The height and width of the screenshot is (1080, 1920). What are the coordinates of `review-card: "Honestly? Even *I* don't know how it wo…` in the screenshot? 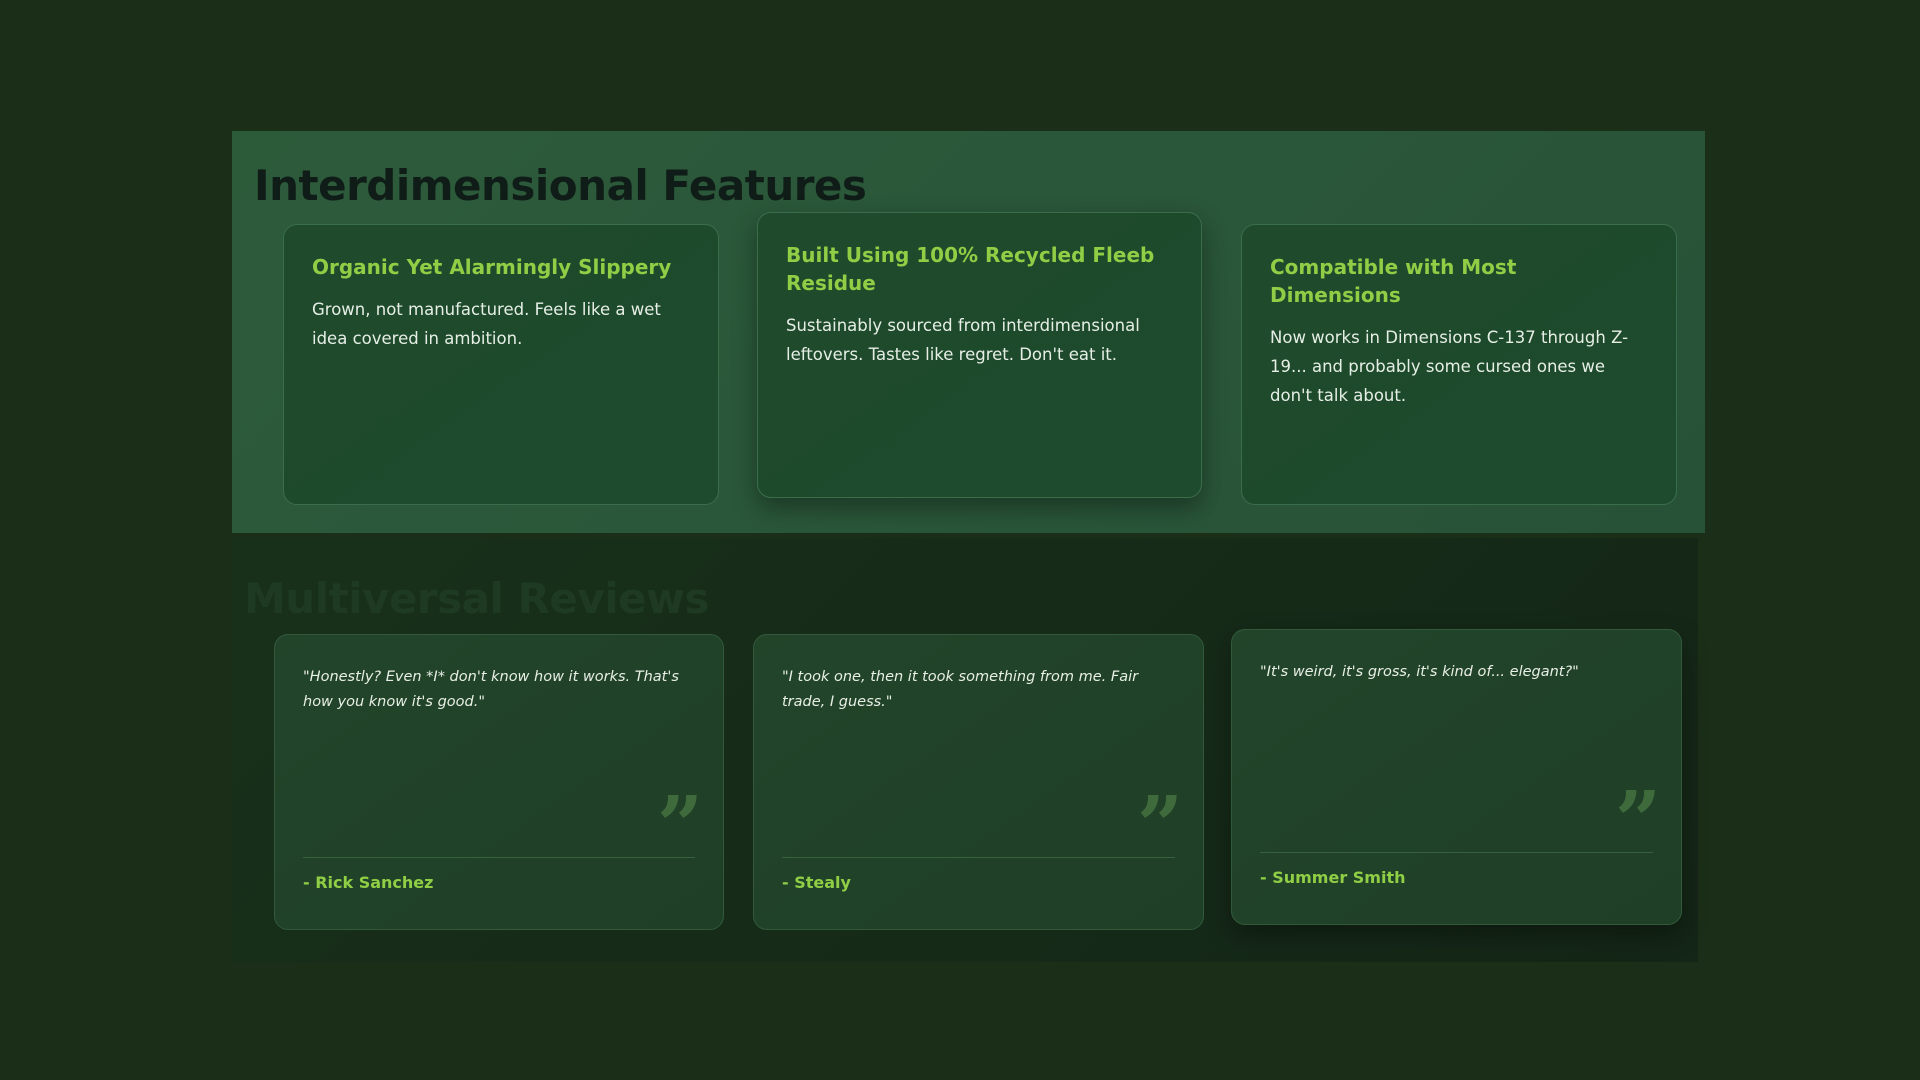 It's located at (499, 782).